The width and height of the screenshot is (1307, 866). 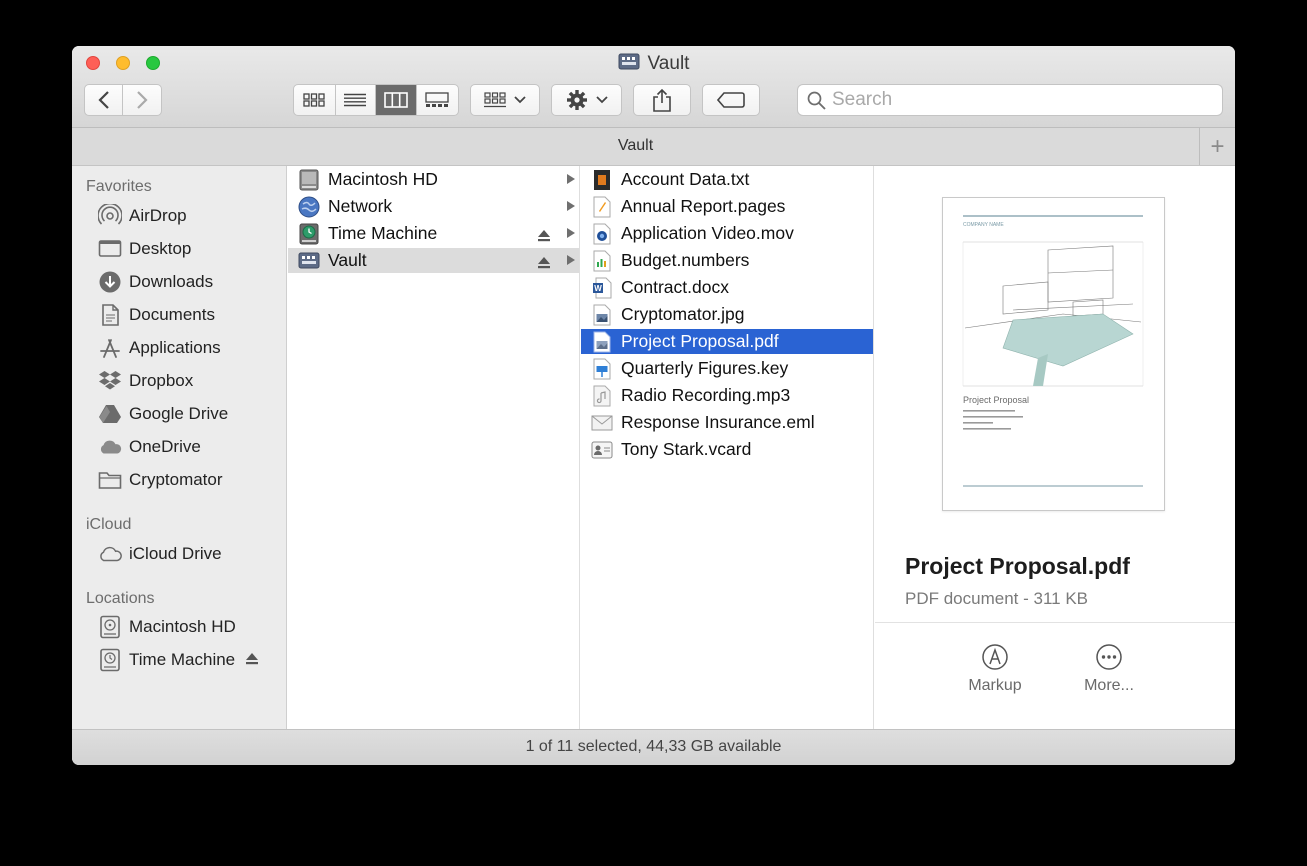 What do you see at coordinates (160, 480) in the screenshot?
I see `sidebar-item-cryptomator: Cryptomator` at bounding box center [160, 480].